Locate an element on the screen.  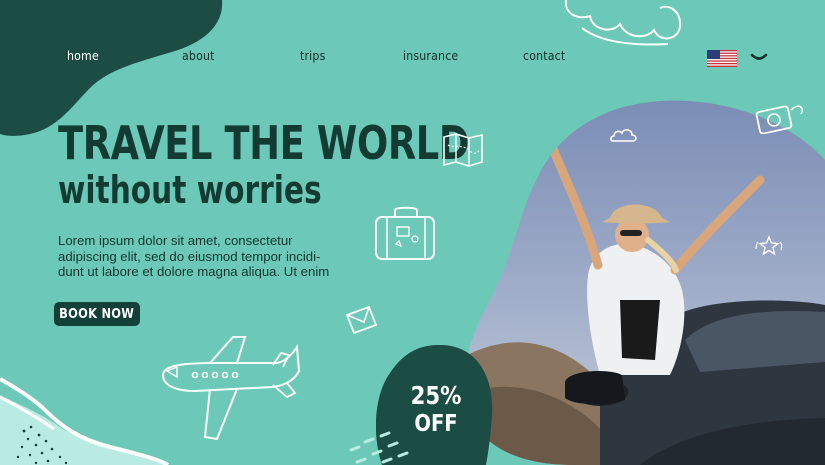
star-icon is located at coordinates (769, 245).